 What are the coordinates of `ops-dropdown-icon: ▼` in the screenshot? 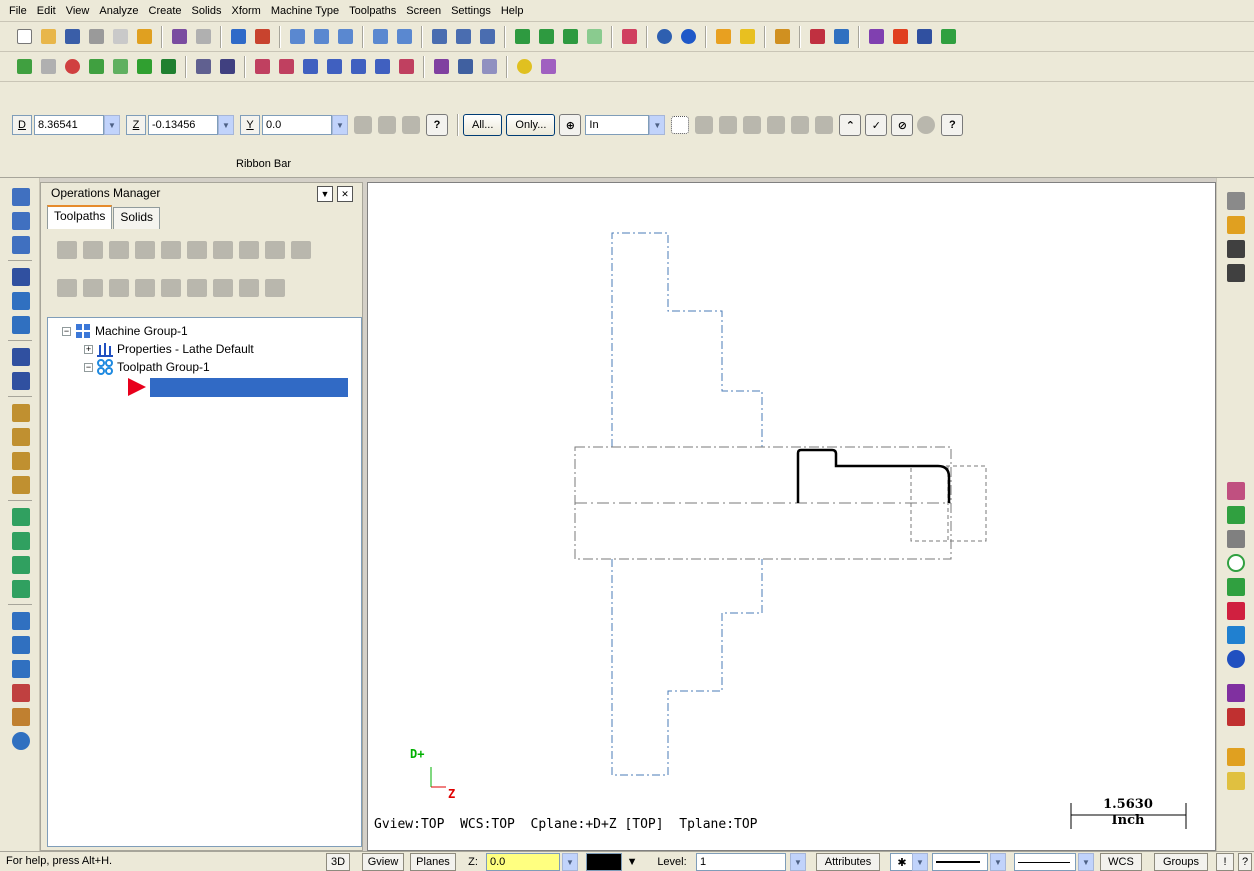 It's located at (325, 194).